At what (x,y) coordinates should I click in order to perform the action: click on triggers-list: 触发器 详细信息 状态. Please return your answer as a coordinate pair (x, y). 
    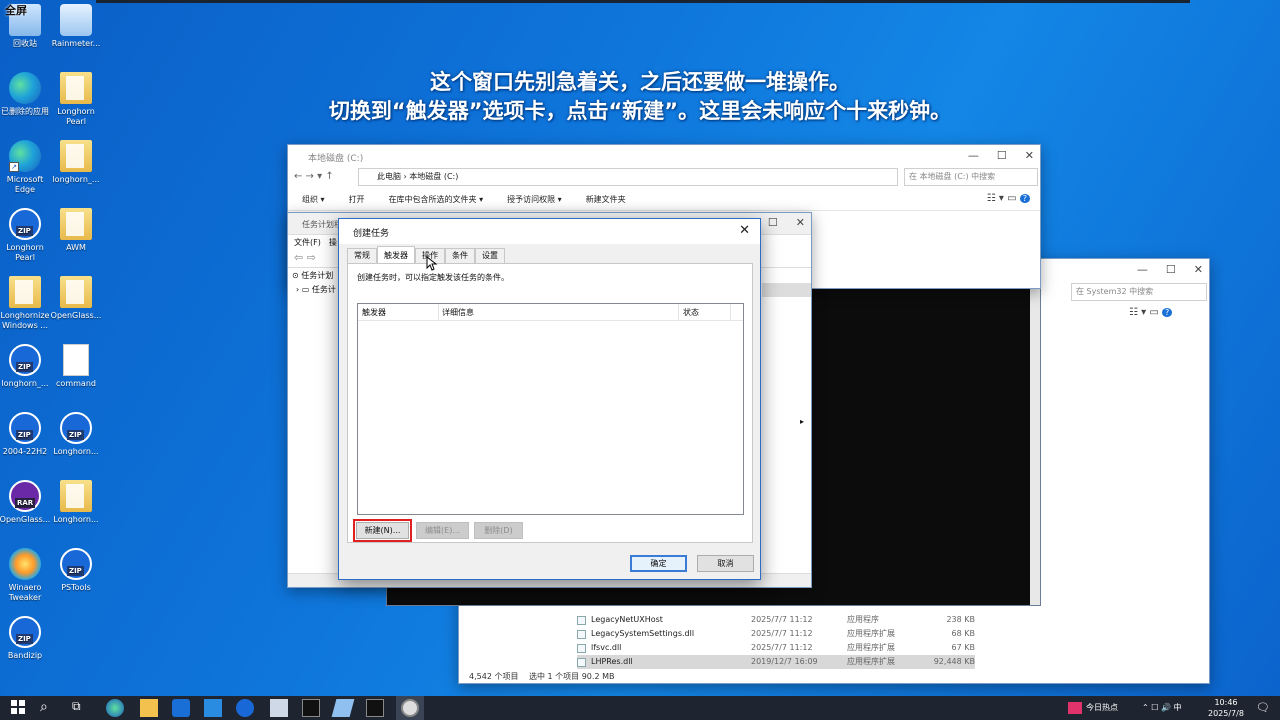
    Looking at the image, I should click on (550, 409).